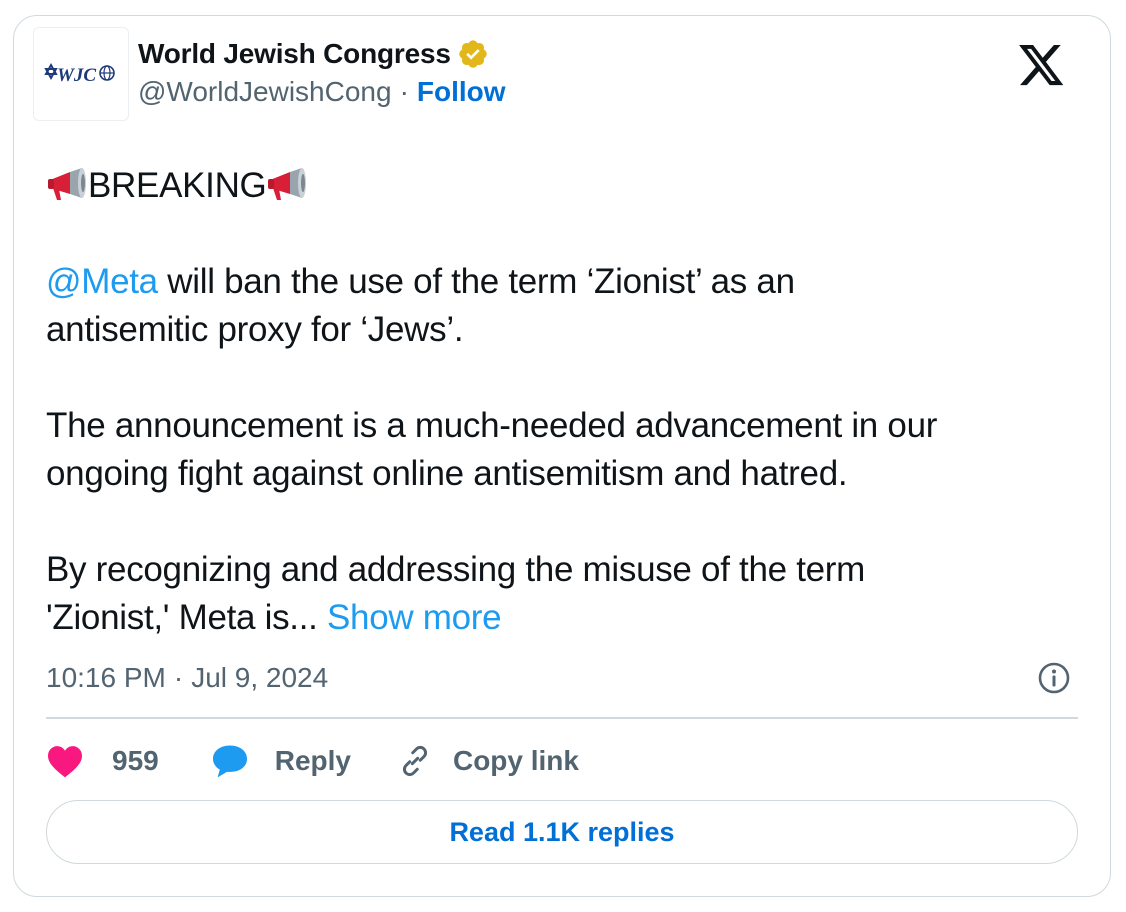 The width and height of the screenshot is (1126, 912). What do you see at coordinates (259, 678) in the screenshot?
I see `tweet-date: Jul 9, 2024` at bounding box center [259, 678].